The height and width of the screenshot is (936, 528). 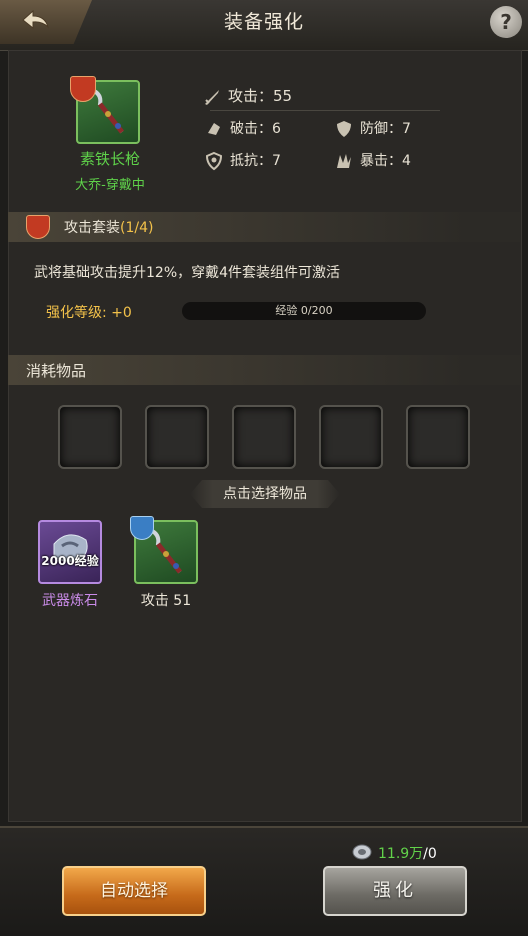 What do you see at coordinates (166, 601) in the screenshot?
I see `spear-item-name: 攻击 51` at bounding box center [166, 601].